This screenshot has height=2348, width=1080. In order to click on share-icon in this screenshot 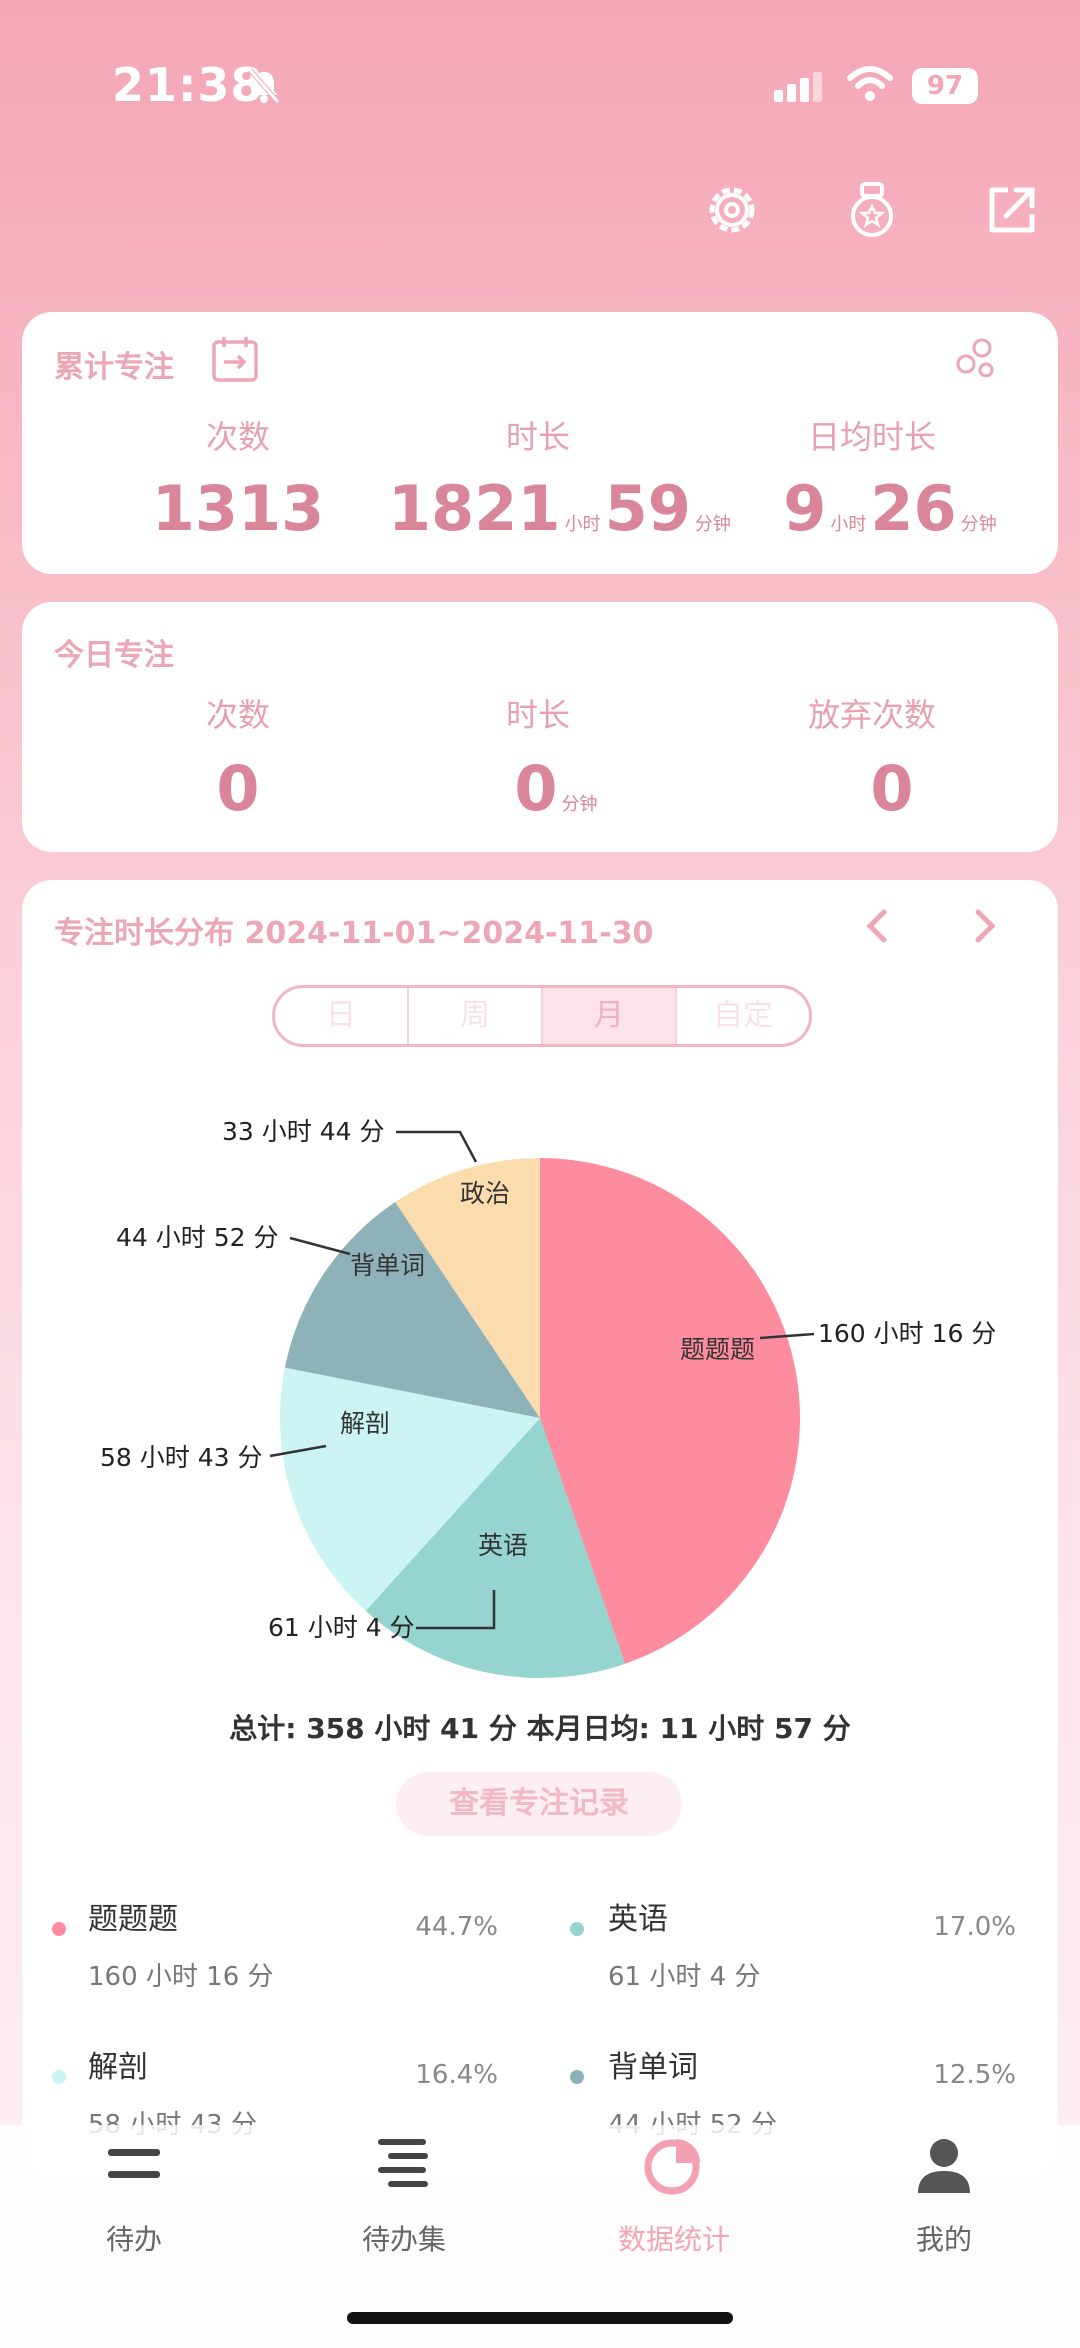, I will do `click(1012, 210)`.